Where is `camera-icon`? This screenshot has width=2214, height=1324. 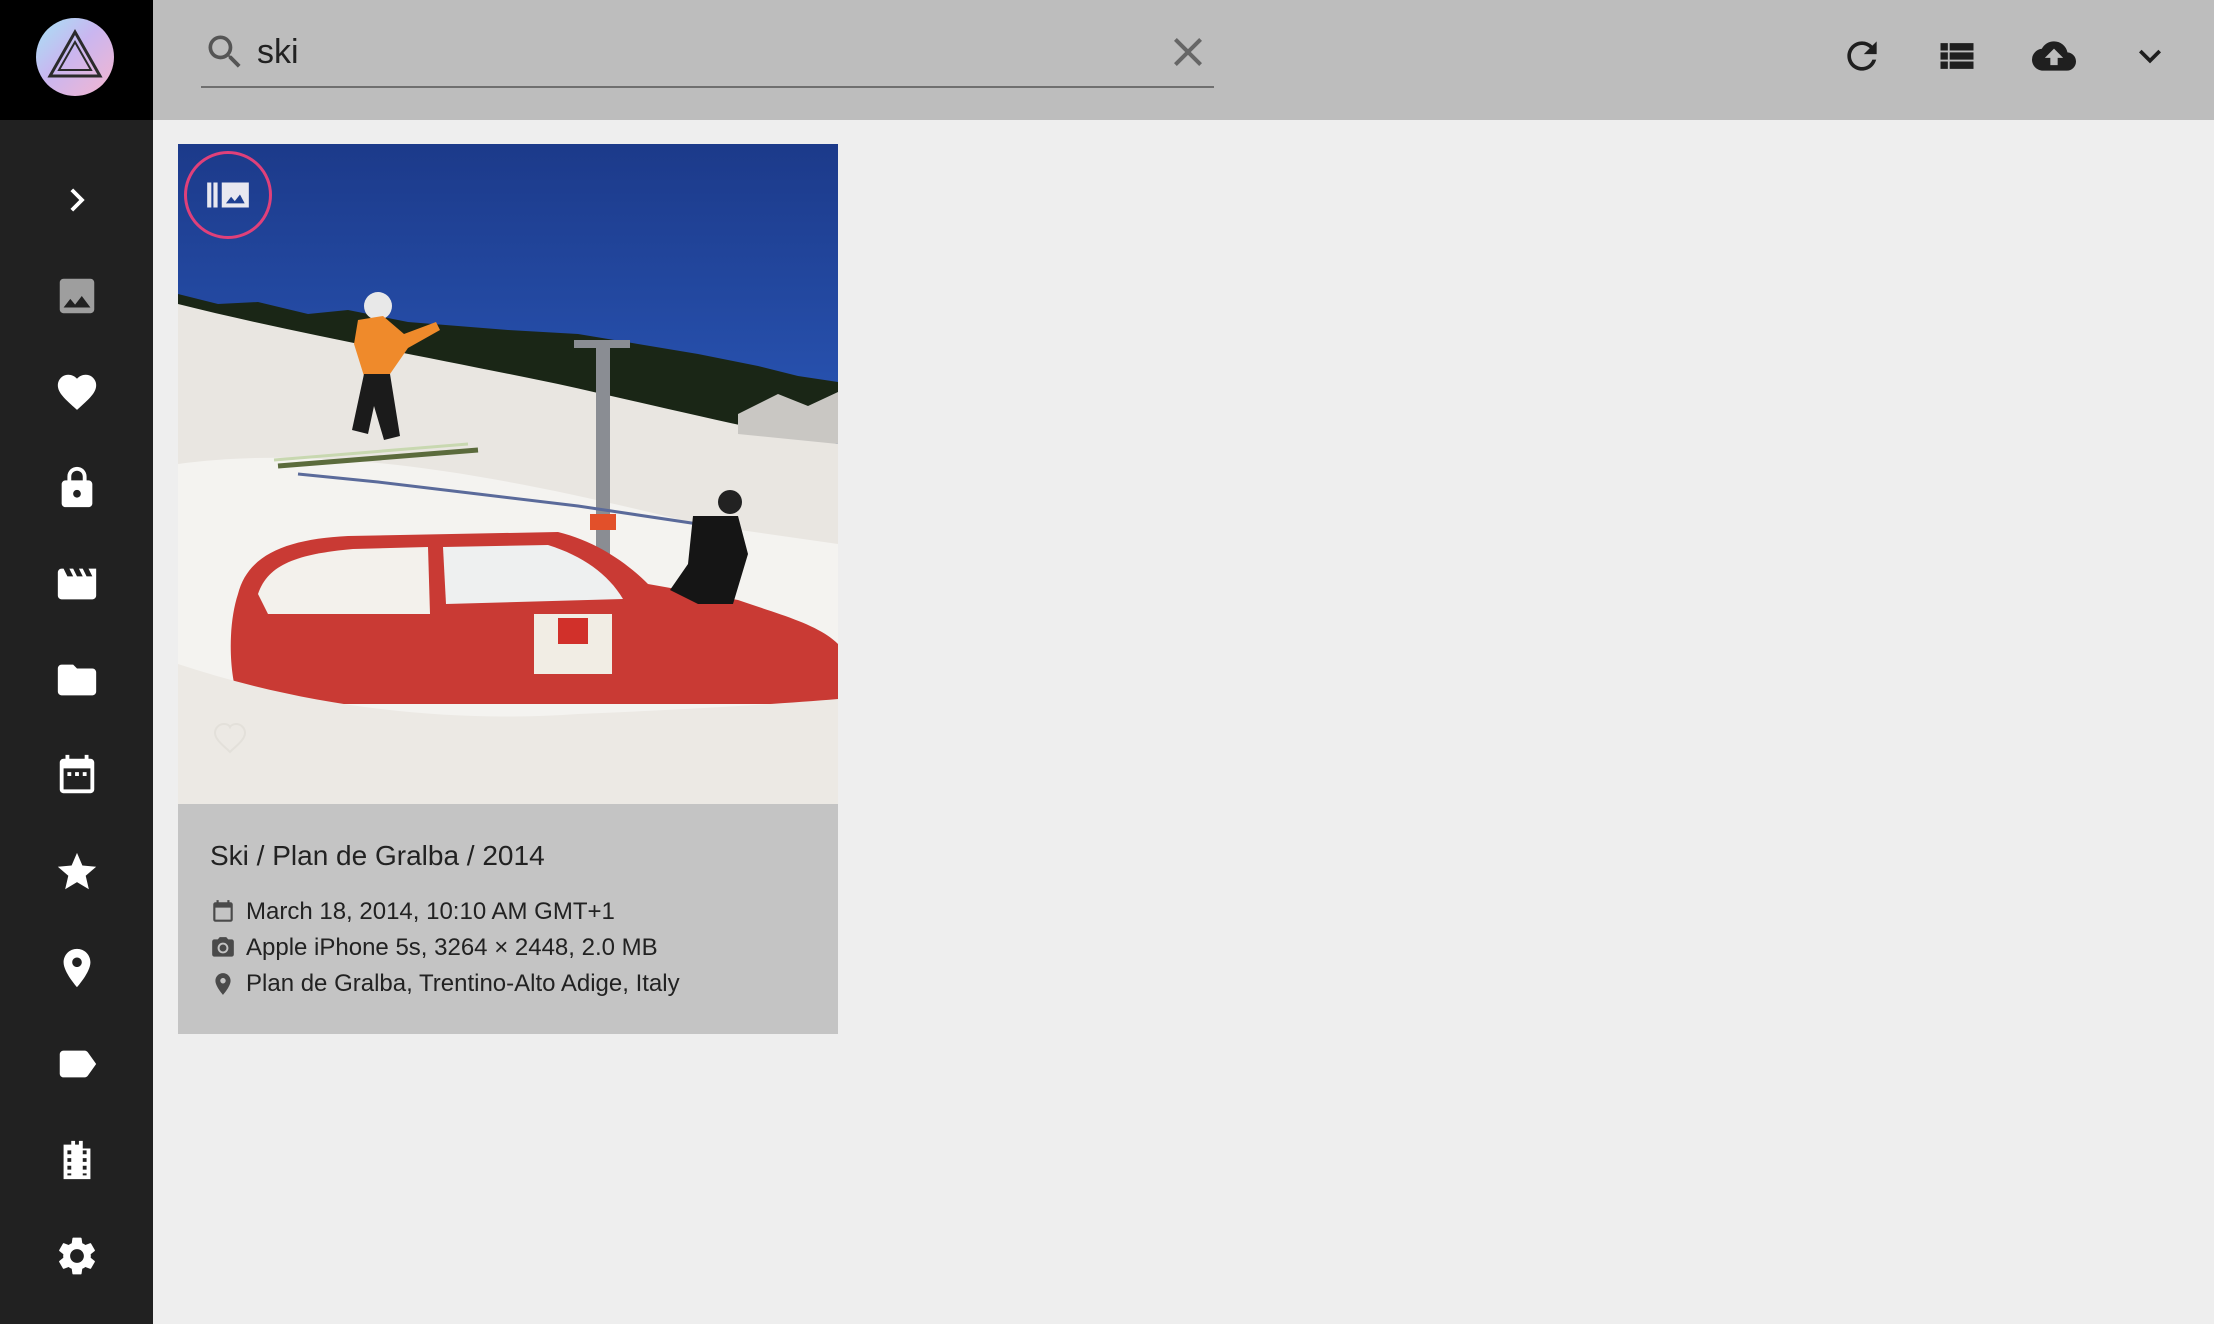
camera-icon is located at coordinates (223, 947).